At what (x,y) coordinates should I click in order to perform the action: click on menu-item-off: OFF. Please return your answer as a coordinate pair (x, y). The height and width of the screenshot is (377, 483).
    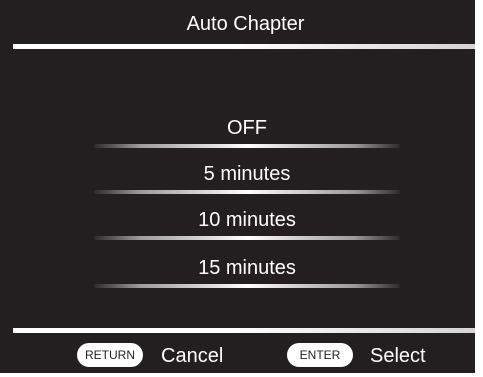
    Looking at the image, I should click on (247, 128).